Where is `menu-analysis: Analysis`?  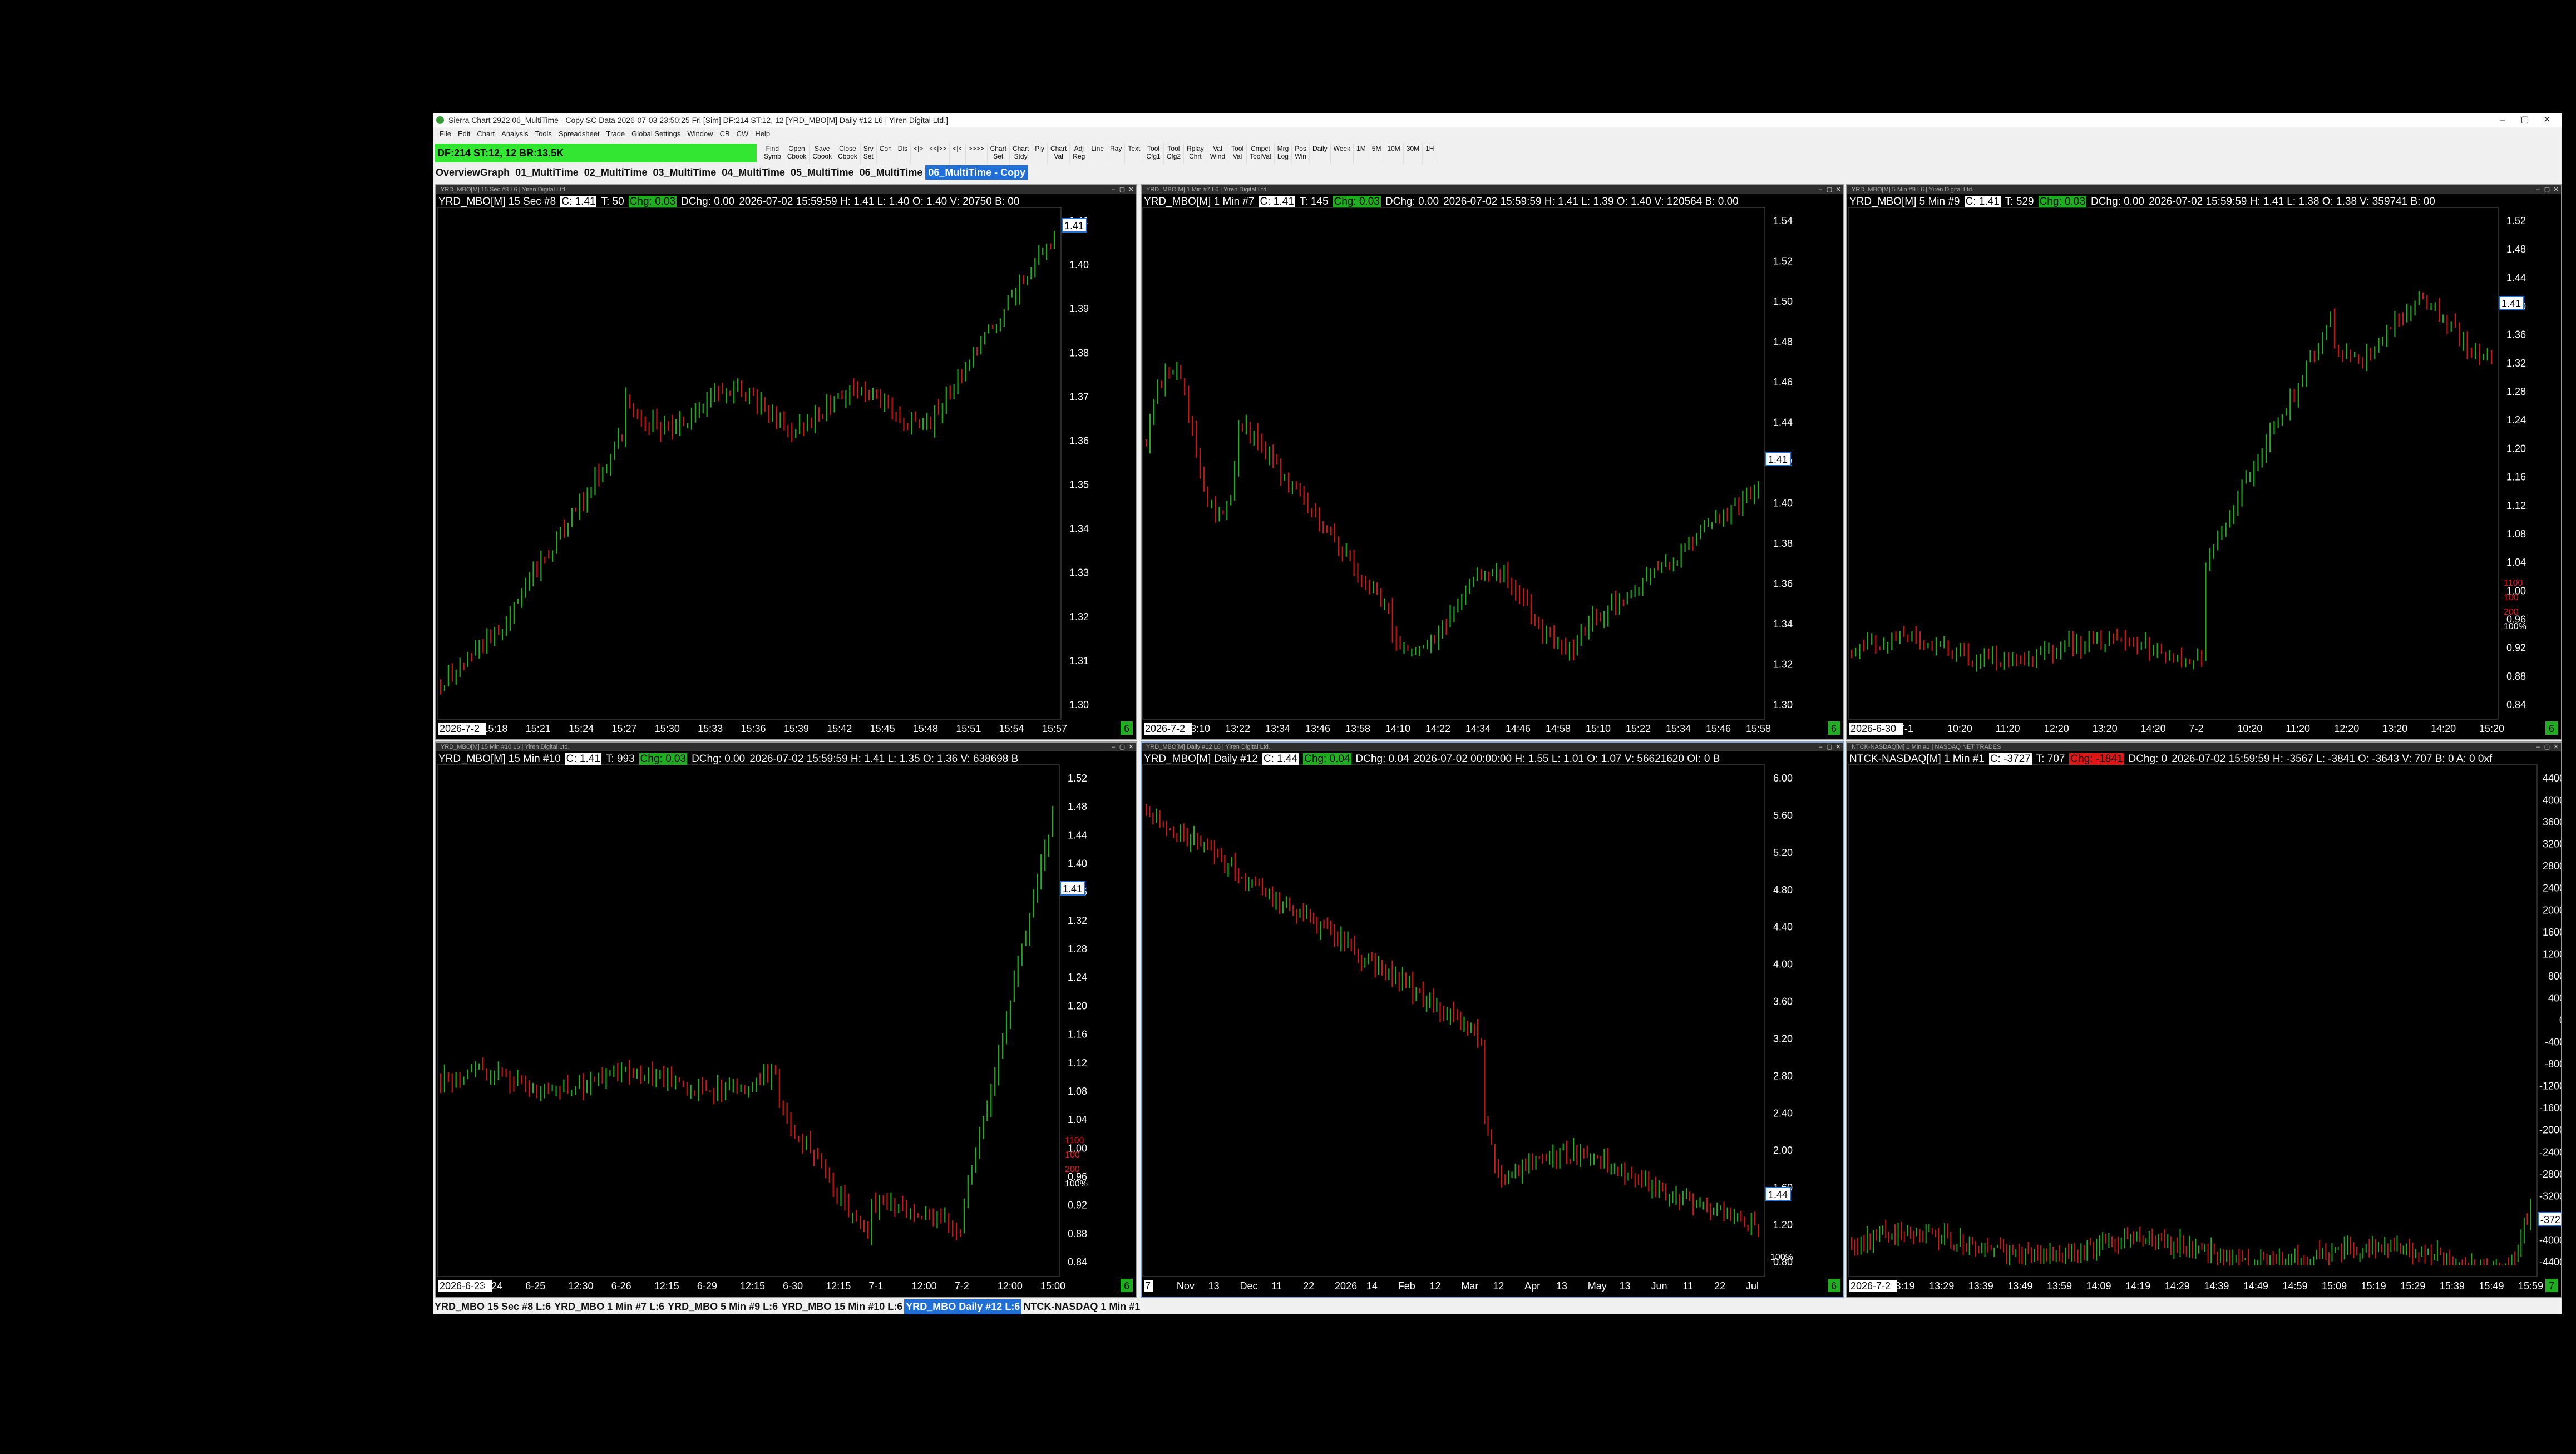 menu-analysis: Analysis is located at coordinates (514, 134).